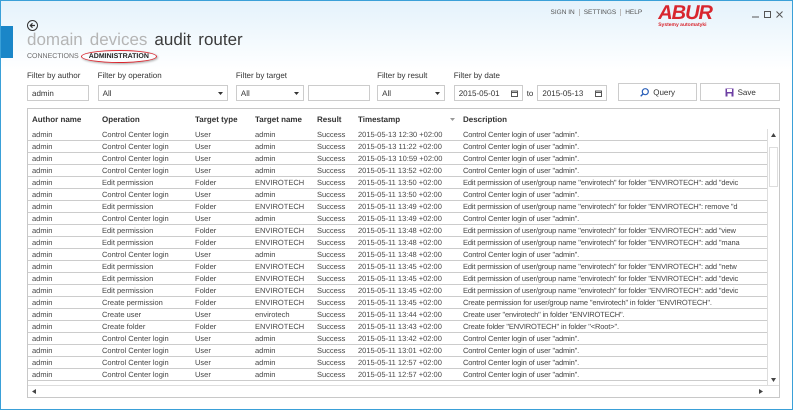  Describe the element at coordinates (221, 119) in the screenshot. I see `column-header: Target type` at that location.